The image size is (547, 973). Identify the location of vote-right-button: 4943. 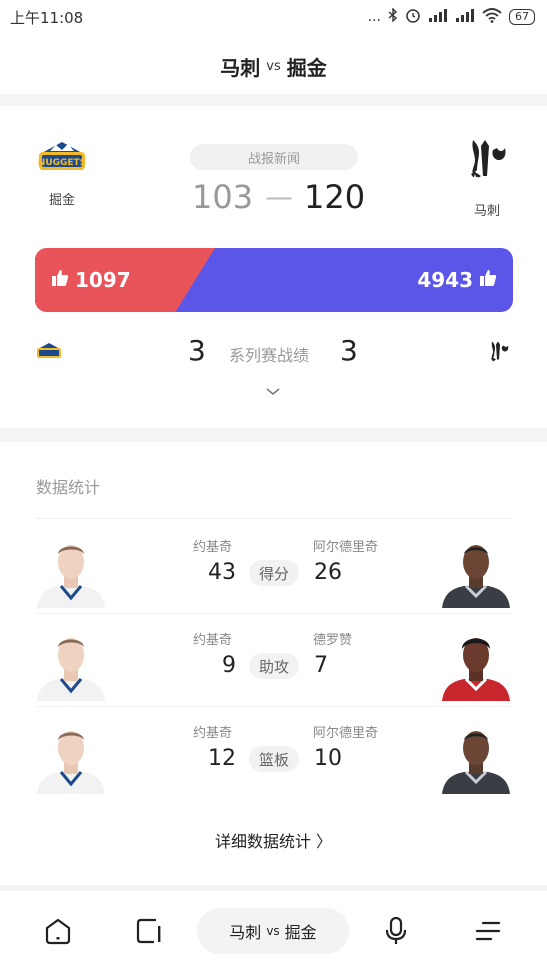
(457, 280).